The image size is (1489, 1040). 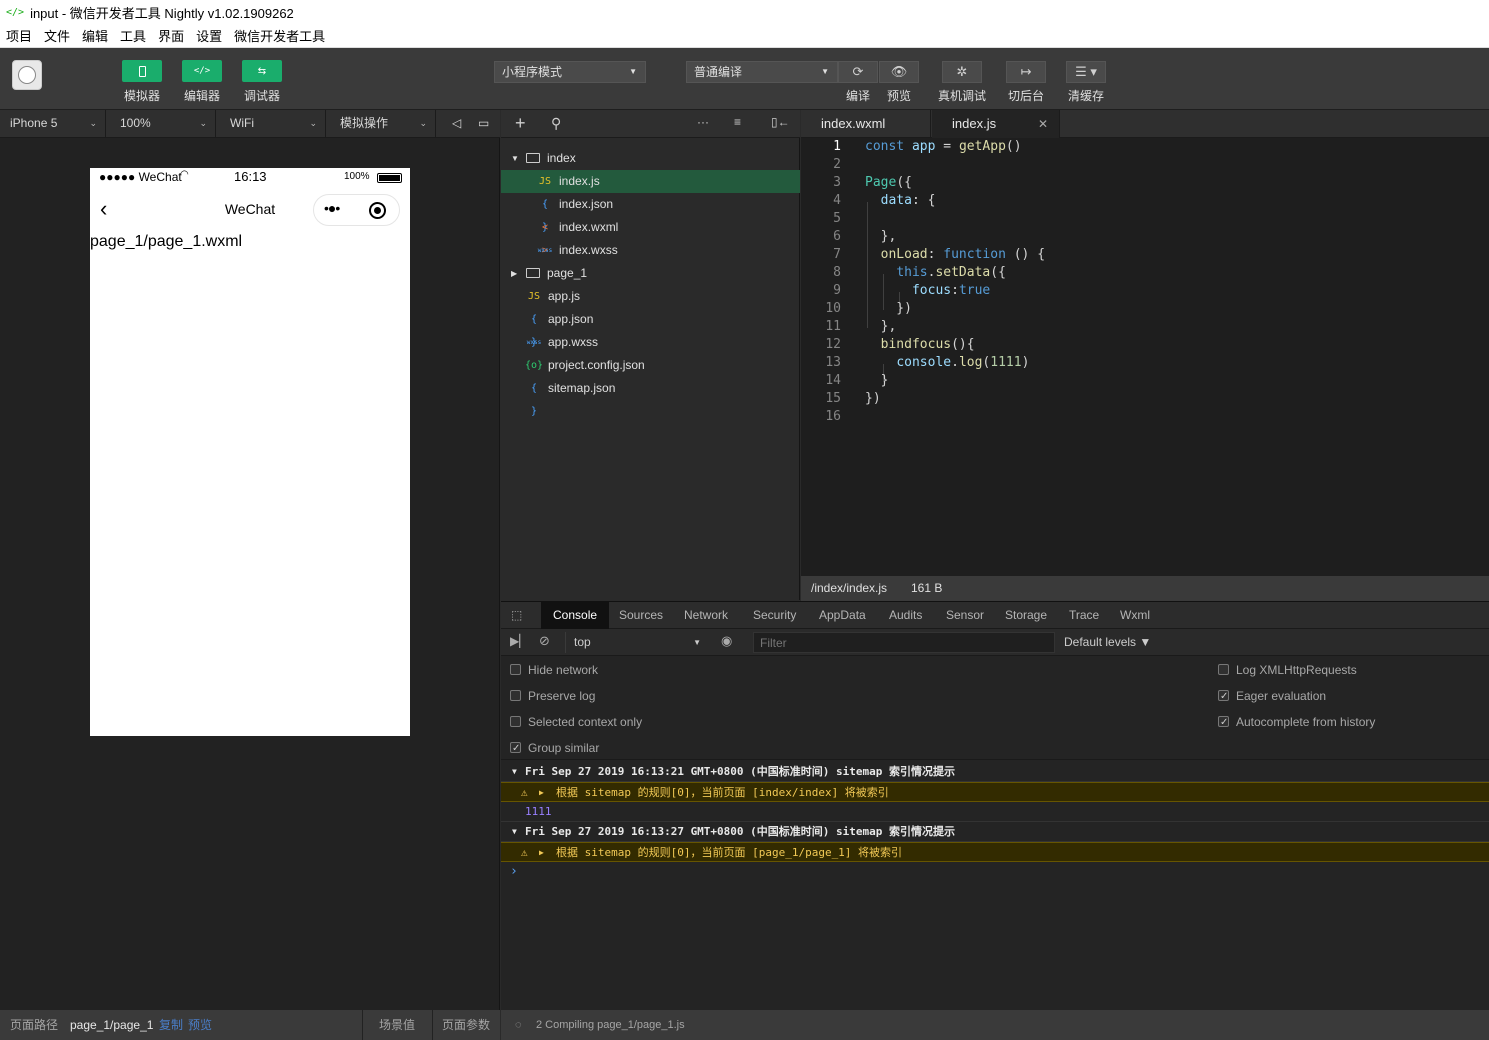 What do you see at coordinates (1135, 615) in the screenshot?
I see `devtools-tab-wxml: Wxml` at bounding box center [1135, 615].